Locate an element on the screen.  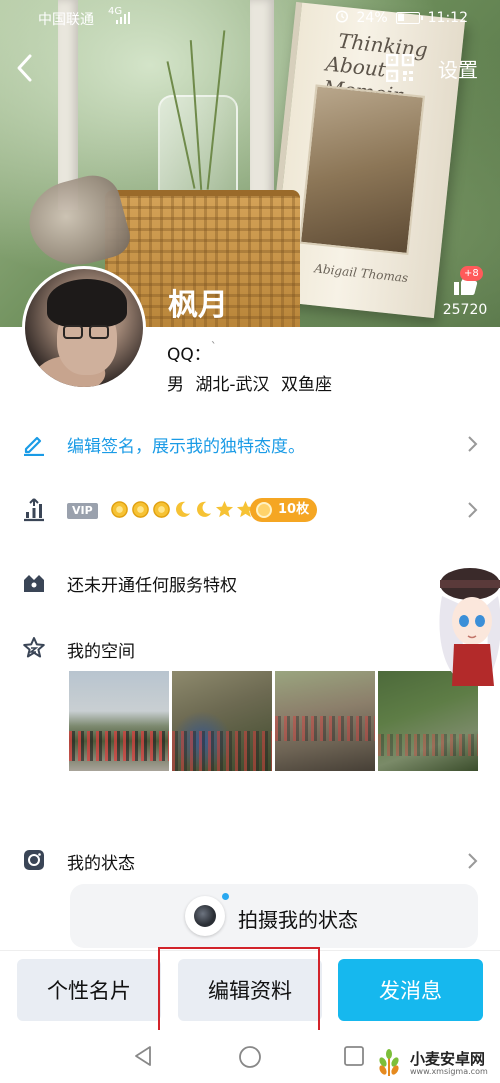
carrier-label: 中国联通 is located at coordinates (66, 20).